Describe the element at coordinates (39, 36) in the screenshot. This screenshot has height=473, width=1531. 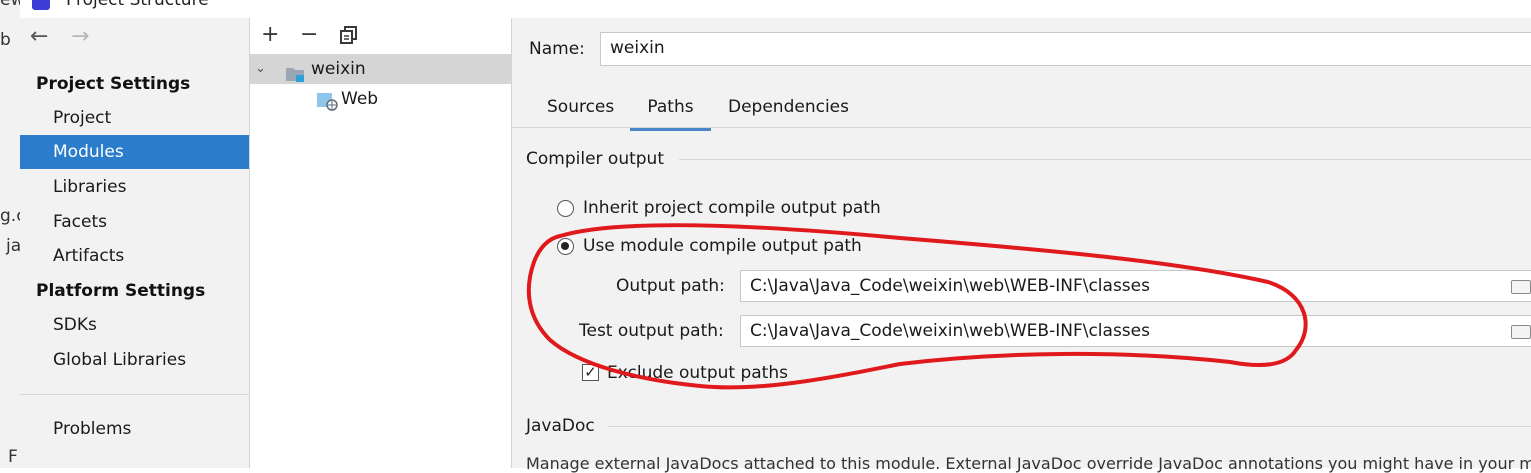
I see `arrow-left-icon: ←` at that location.